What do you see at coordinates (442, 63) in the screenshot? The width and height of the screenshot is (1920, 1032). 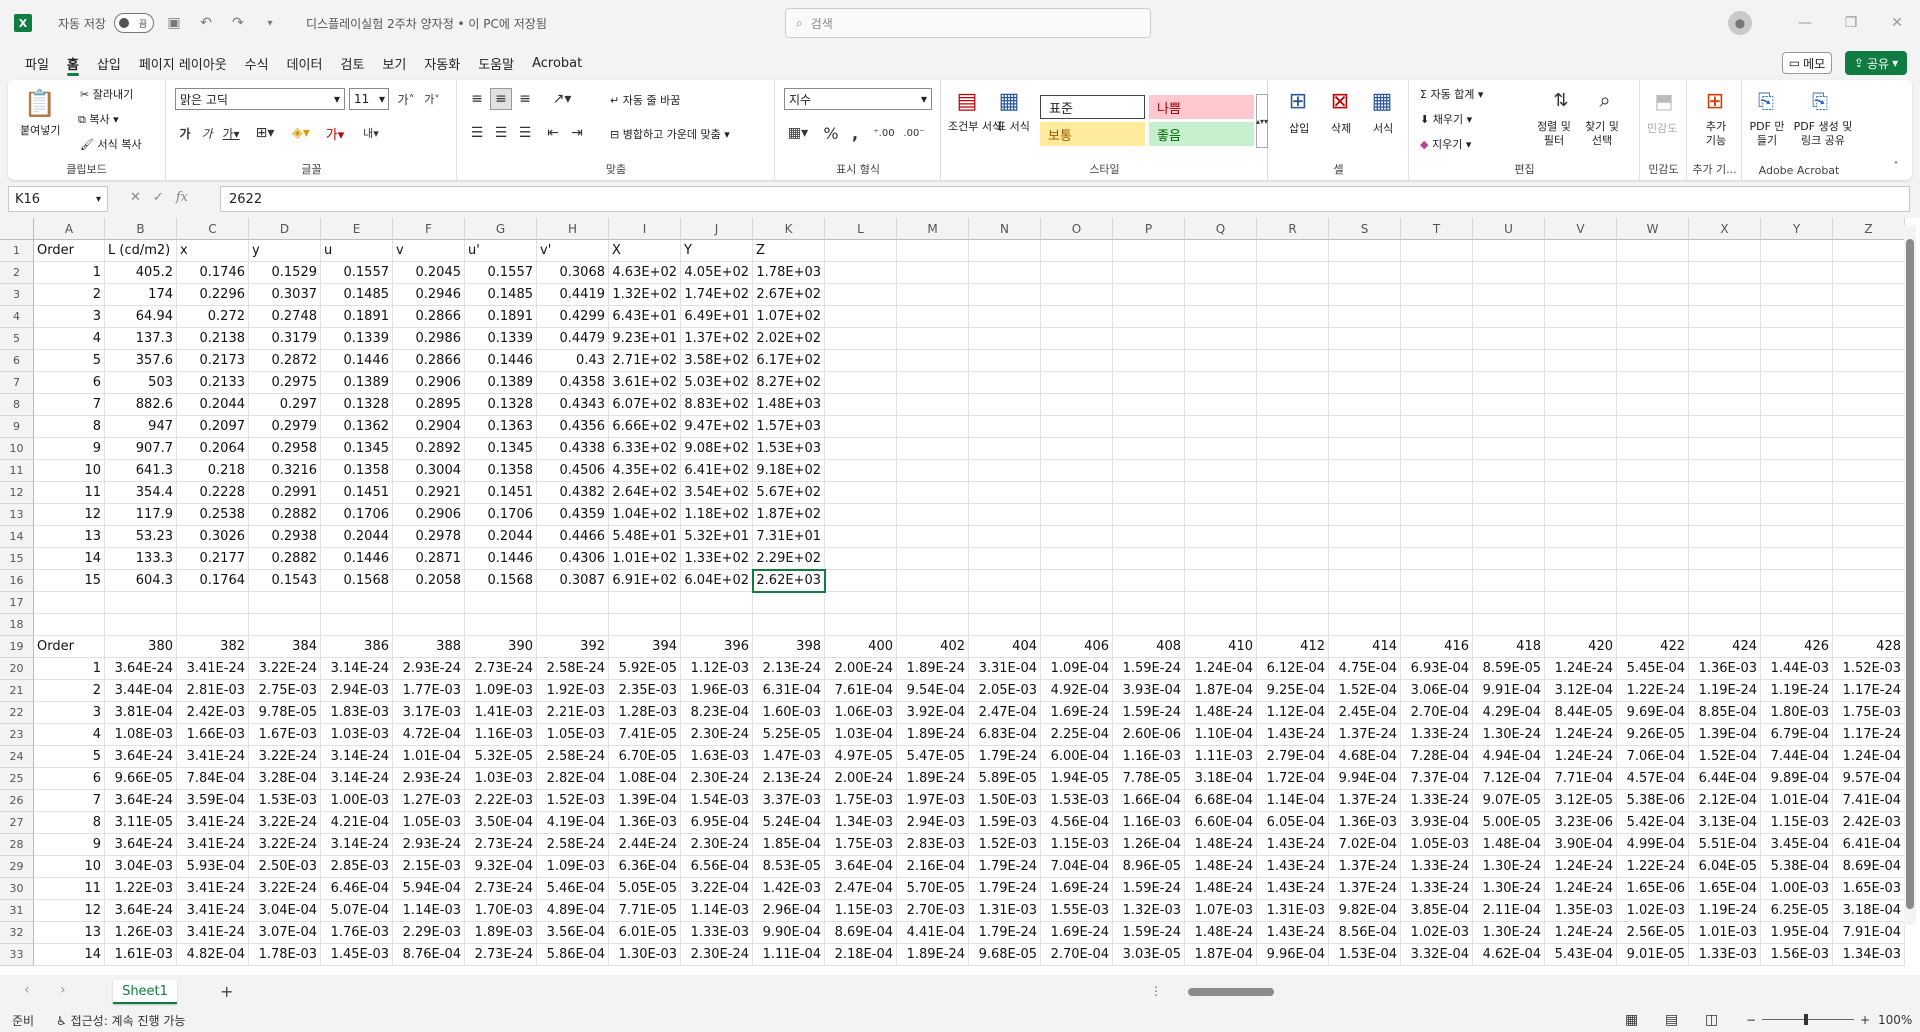 I see `tab-automate: 자동화` at bounding box center [442, 63].